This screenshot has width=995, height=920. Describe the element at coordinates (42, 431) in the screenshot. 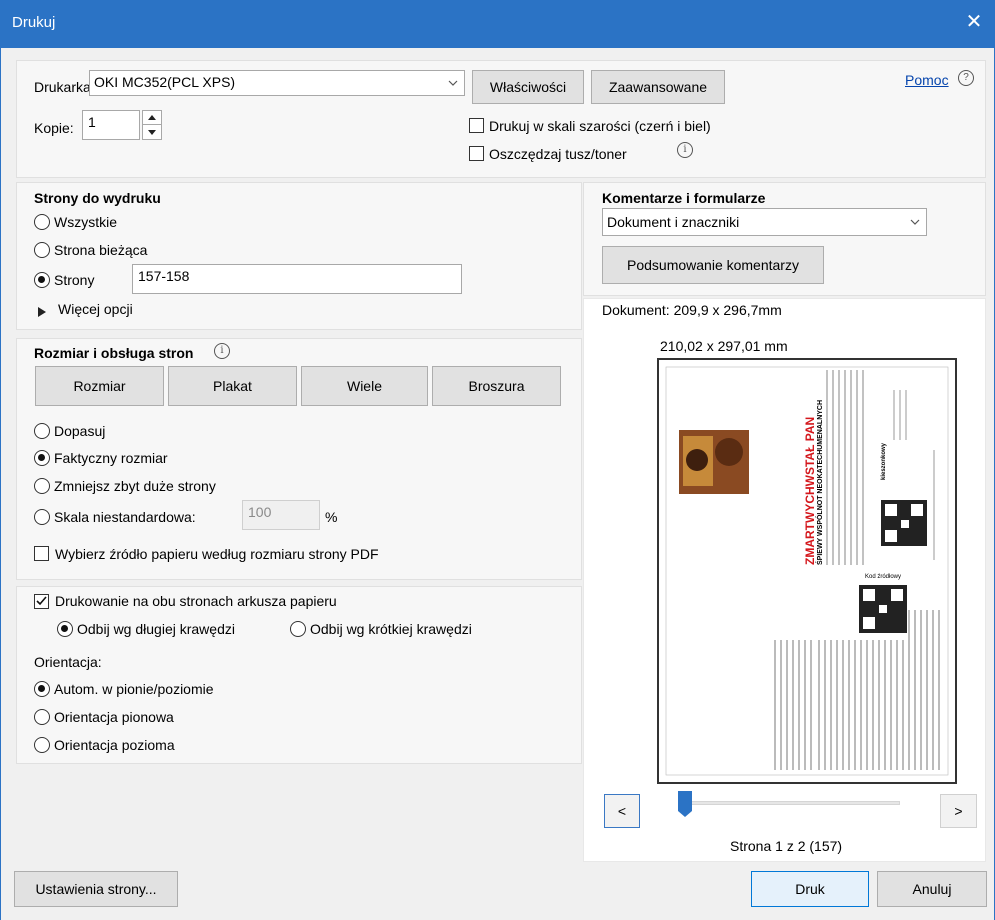

I see `radio-fit` at that location.